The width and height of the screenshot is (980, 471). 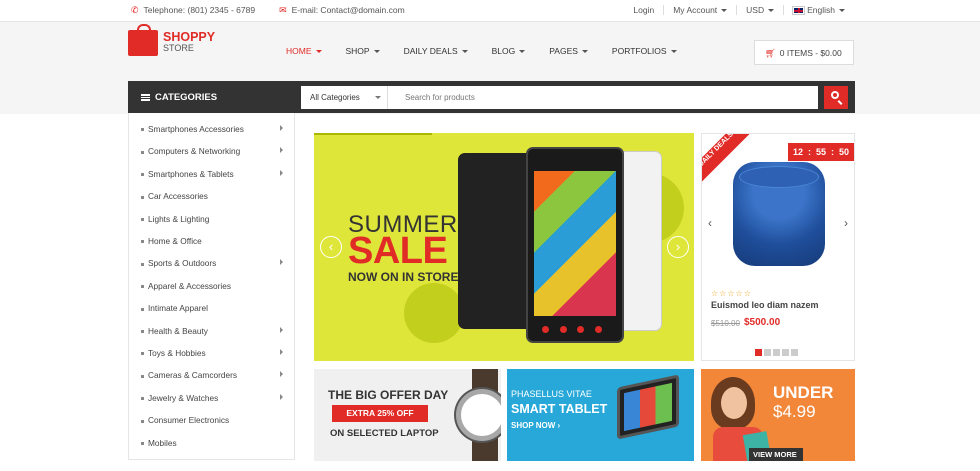 I want to click on banner-under-price: UNDER $4.99 VIEW MORE, so click(x=778, y=415).